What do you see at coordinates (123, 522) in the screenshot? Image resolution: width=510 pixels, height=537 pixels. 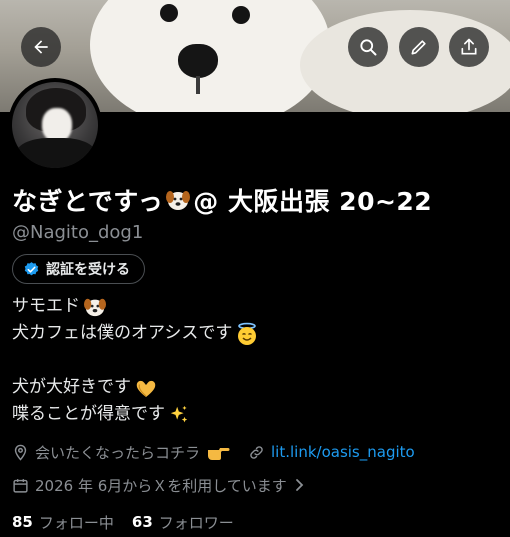 I see `follow-stats: 85 フォロー中 63 フォロワー` at bounding box center [123, 522].